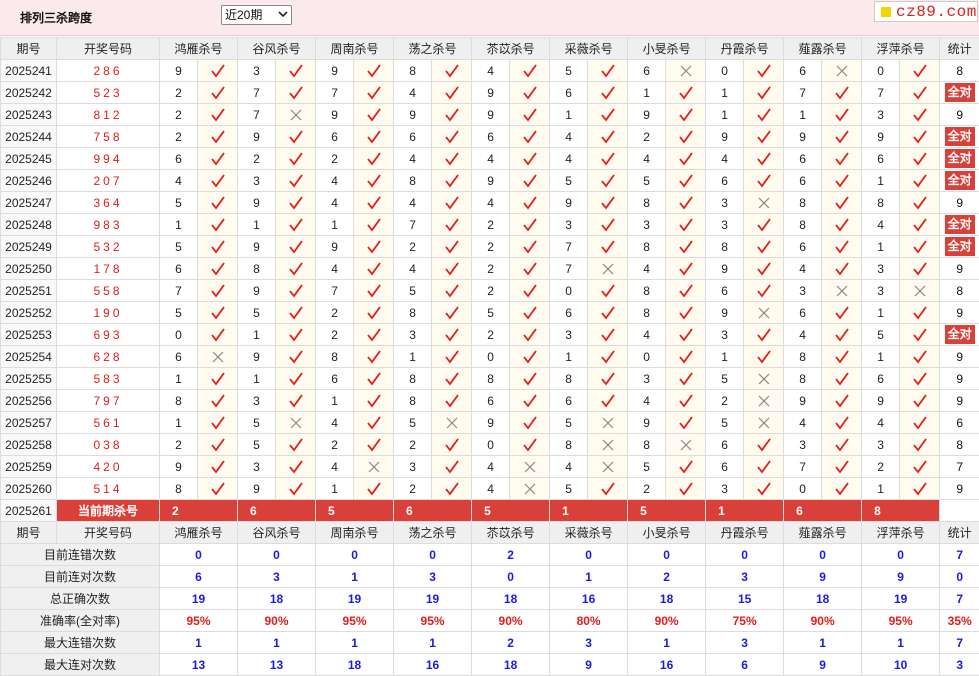 The width and height of the screenshot is (979, 676). What do you see at coordinates (29, 93) in the screenshot?
I see `period-cell: 2025242` at bounding box center [29, 93].